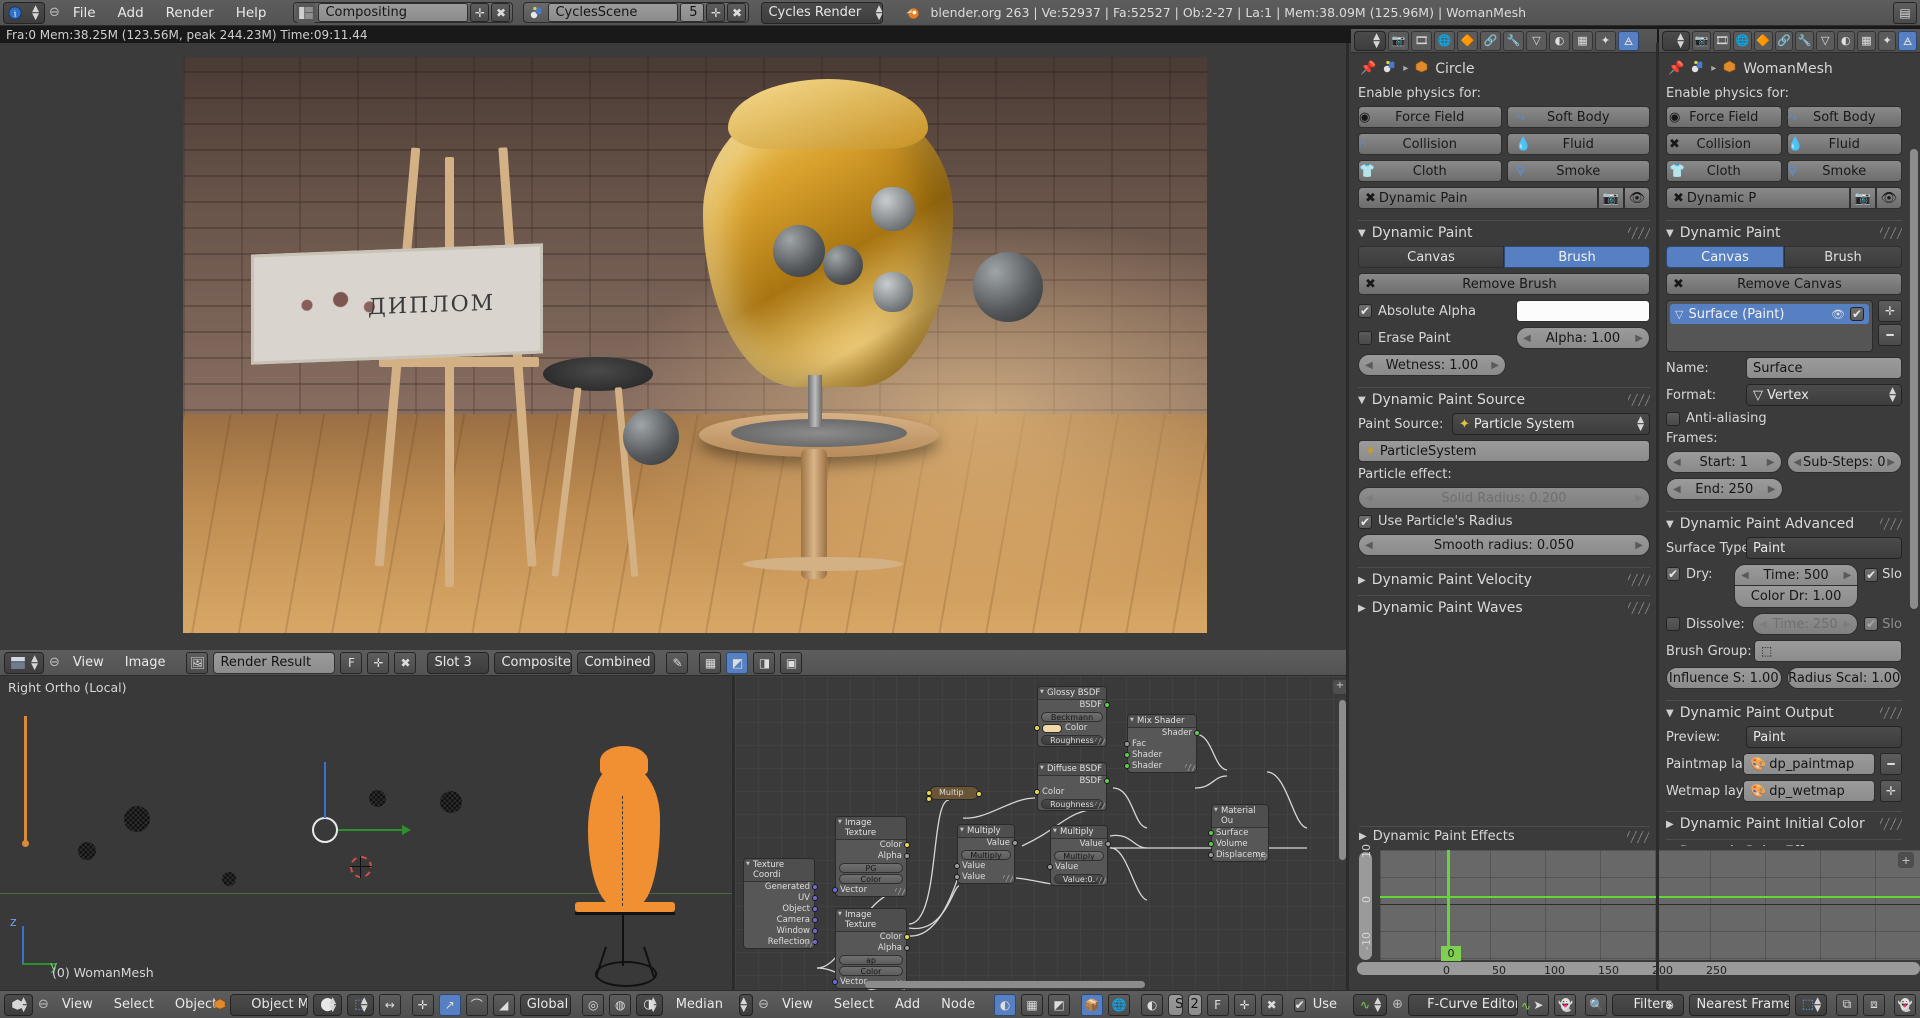  I want to click on node-multiply-b: Multiply Value Multiply Value Value:0., so click(1079, 855).